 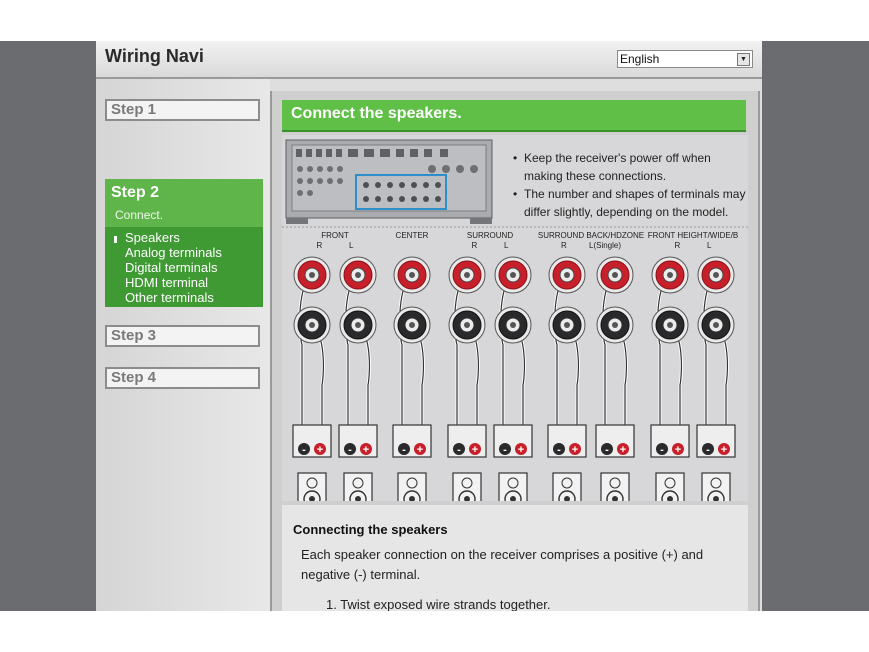 I want to click on chevron-down-icon: ▼, so click(x=743, y=59).